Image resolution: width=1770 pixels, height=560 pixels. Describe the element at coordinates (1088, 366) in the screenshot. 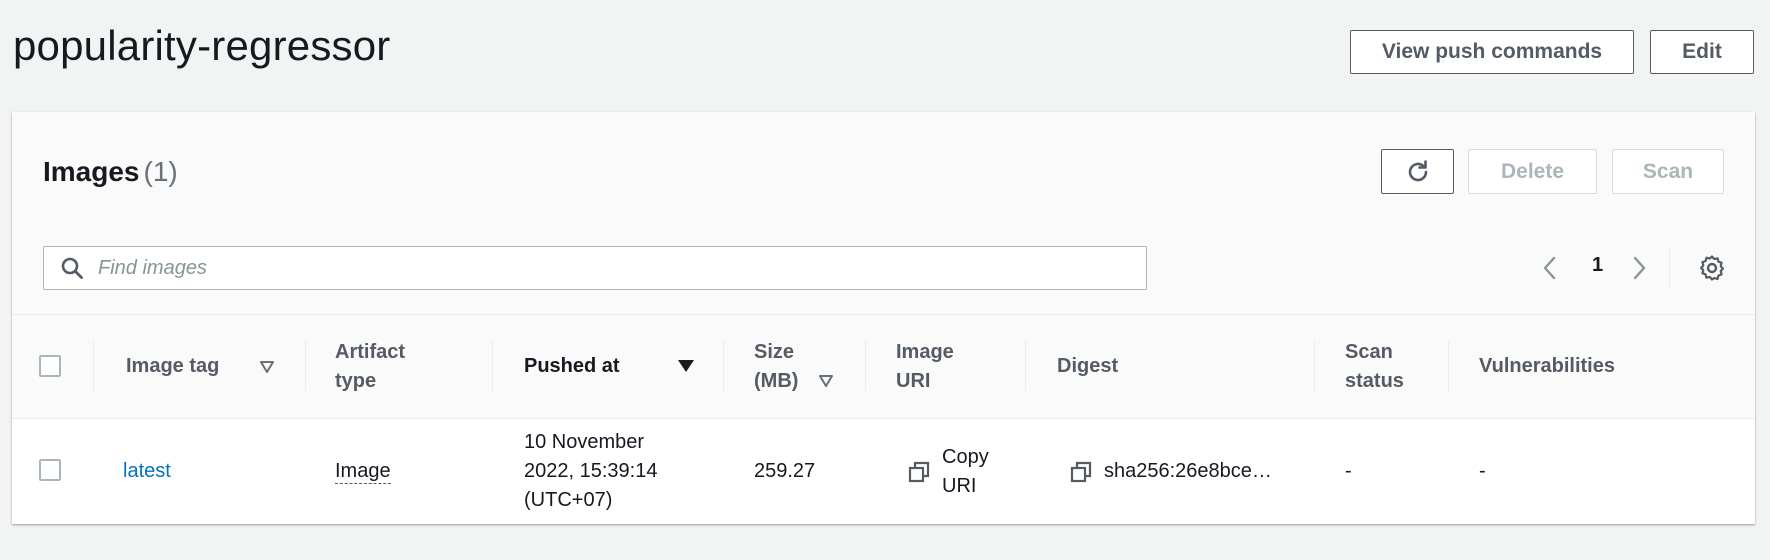

I see `column-label-digest: Digest` at that location.